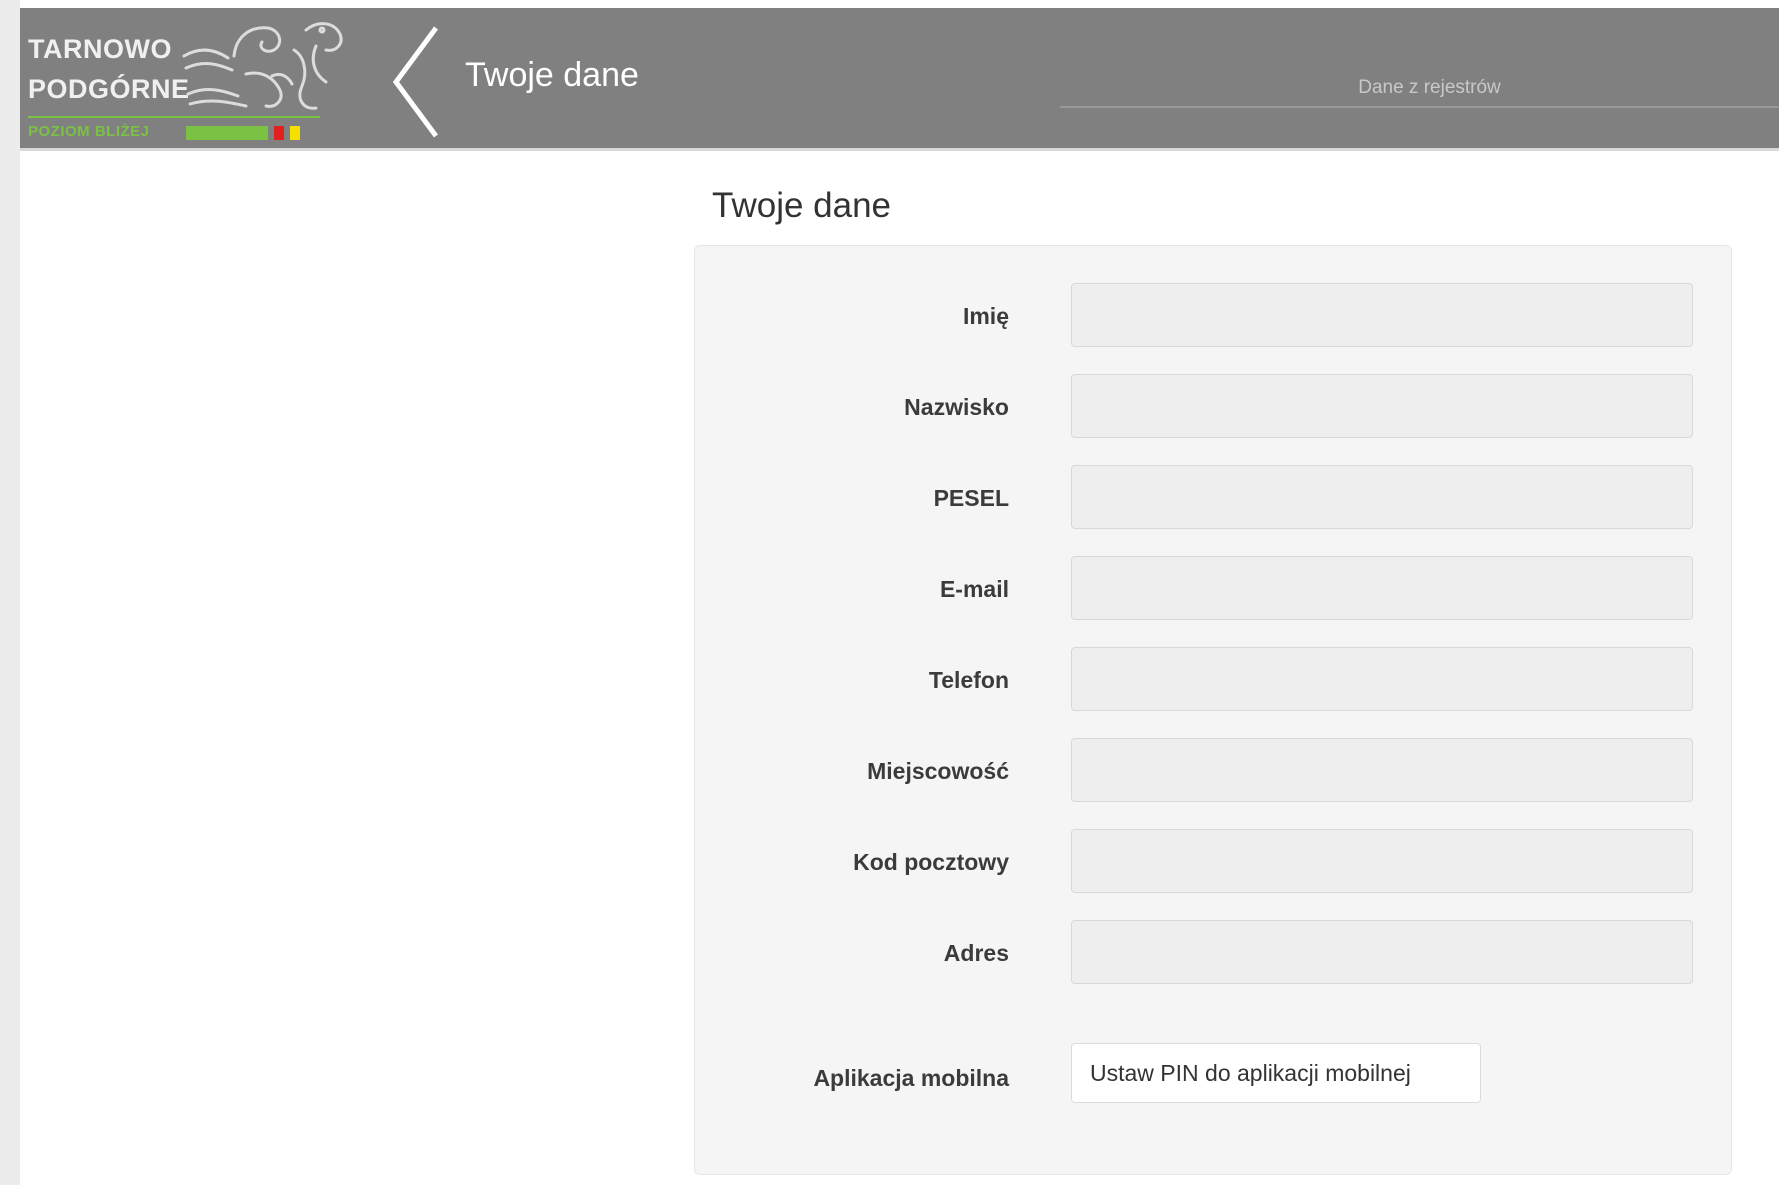 Image resolution: width=1779 pixels, height=1185 pixels. What do you see at coordinates (985, 316) in the screenshot?
I see `first-name-label: Imię` at bounding box center [985, 316].